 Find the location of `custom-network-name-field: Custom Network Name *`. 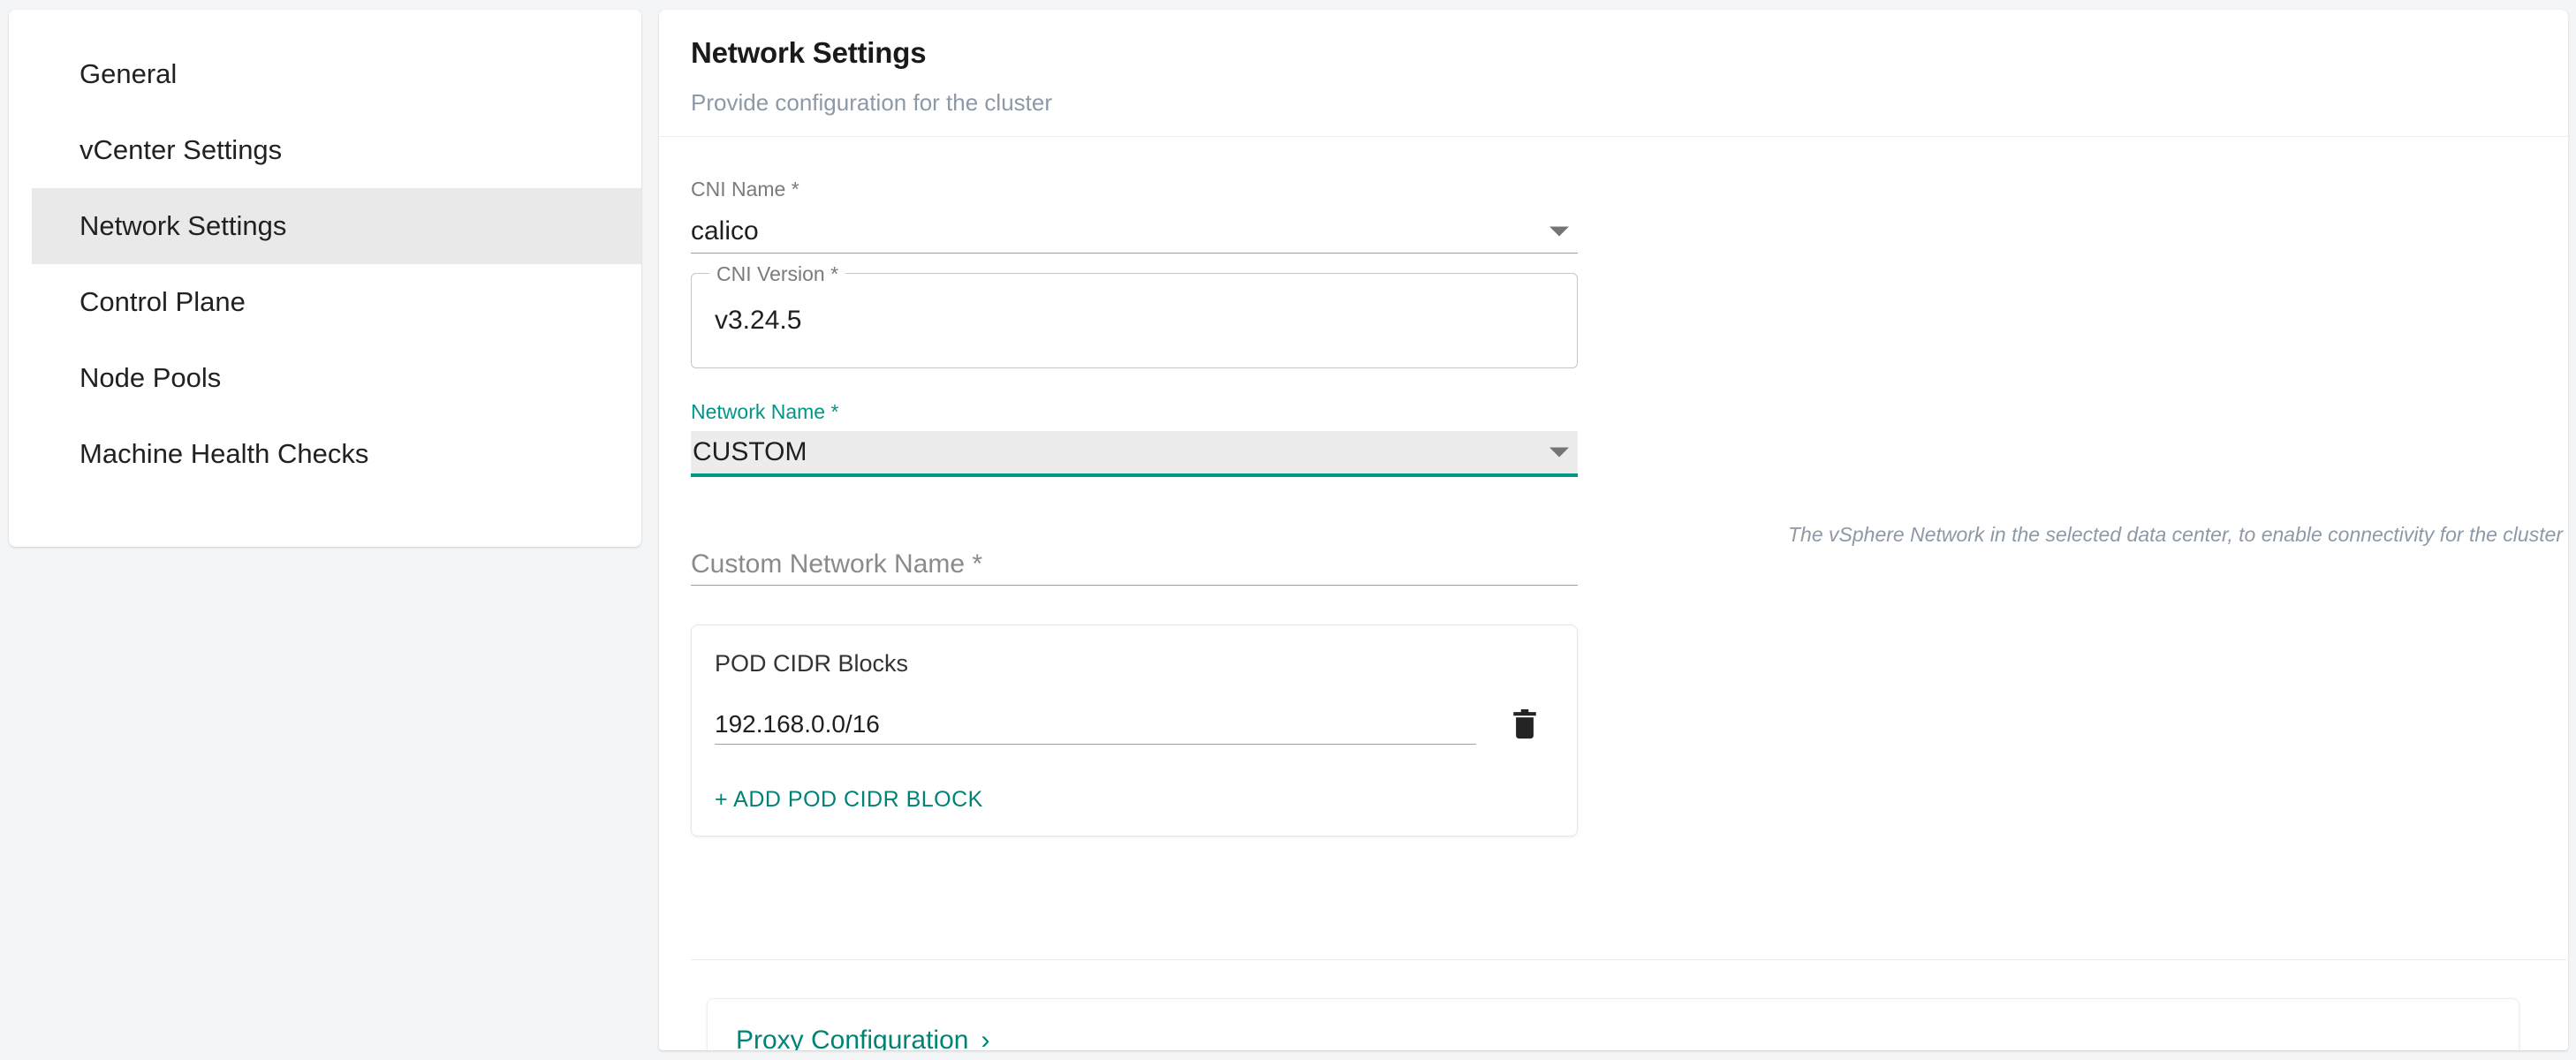

custom-network-name-field: Custom Network Name * is located at coordinates (1134, 556).